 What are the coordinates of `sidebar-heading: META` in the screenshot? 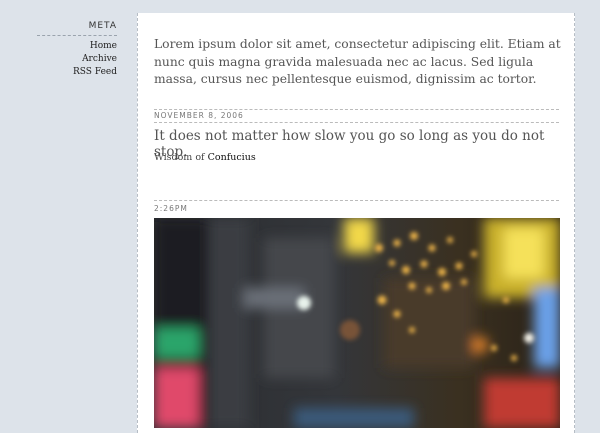 It's located at (77, 28).